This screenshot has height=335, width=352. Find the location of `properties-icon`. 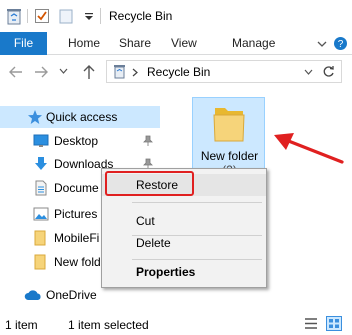

properties-icon is located at coordinates (42, 16).